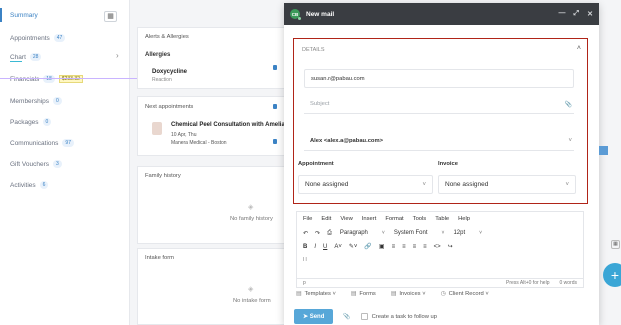  What do you see at coordinates (442, 219) in the screenshot?
I see `menu-table: Table` at bounding box center [442, 219].